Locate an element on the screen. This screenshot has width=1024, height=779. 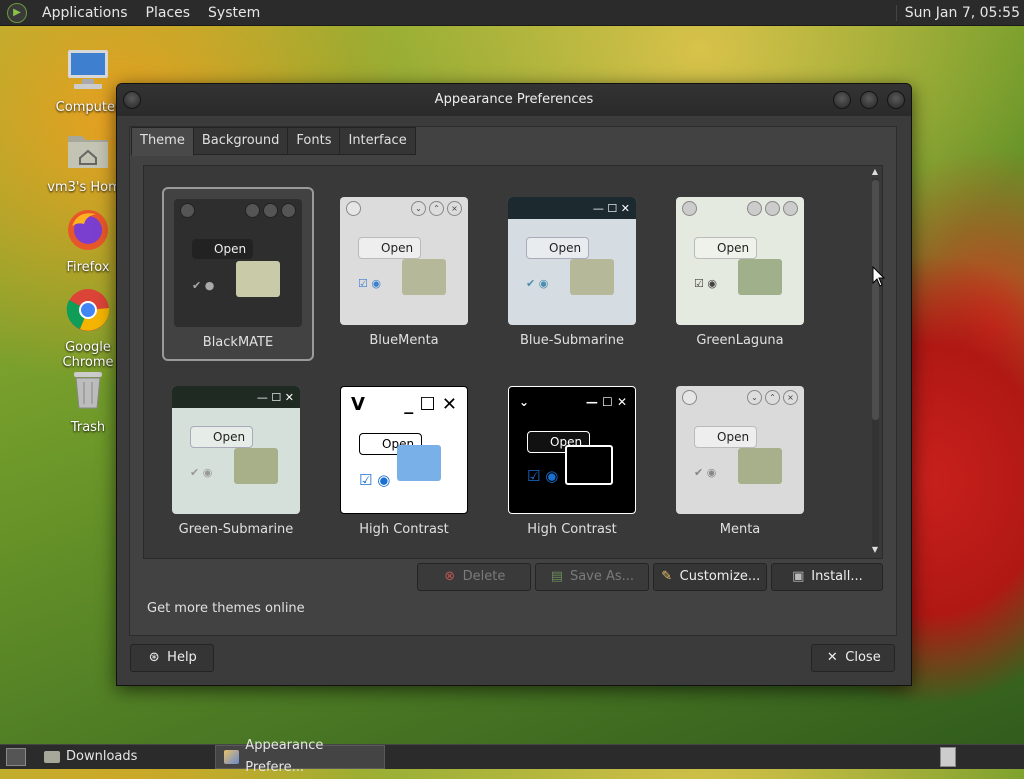
theme-preview: V _ ☐ ✕ Open ☑ ◉ is located at coordinates (404, 450).